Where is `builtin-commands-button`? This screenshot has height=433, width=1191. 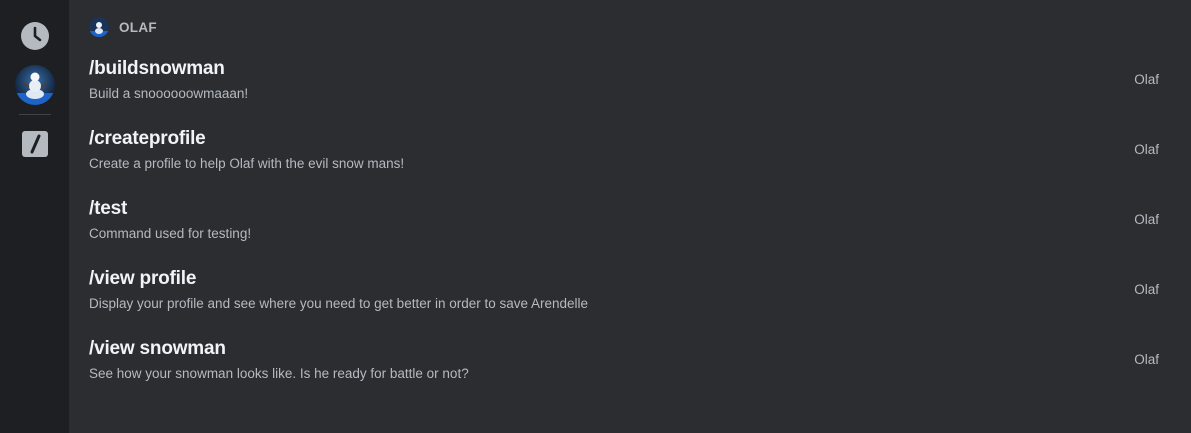
builtin-commands-button is located at coordinates (35, 144).